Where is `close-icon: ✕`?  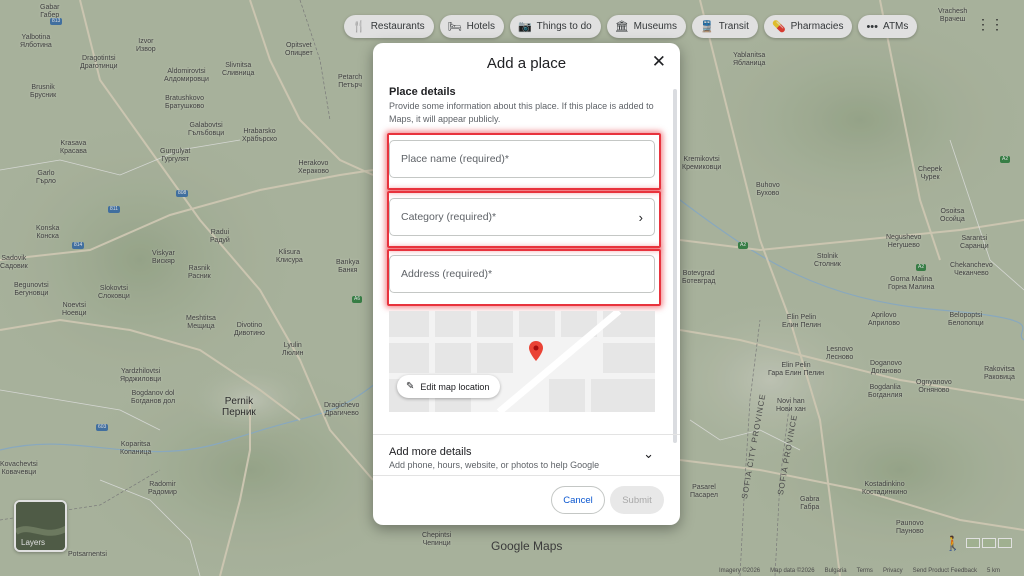 close-icon: ✕ is located at coordinates (659, 62).